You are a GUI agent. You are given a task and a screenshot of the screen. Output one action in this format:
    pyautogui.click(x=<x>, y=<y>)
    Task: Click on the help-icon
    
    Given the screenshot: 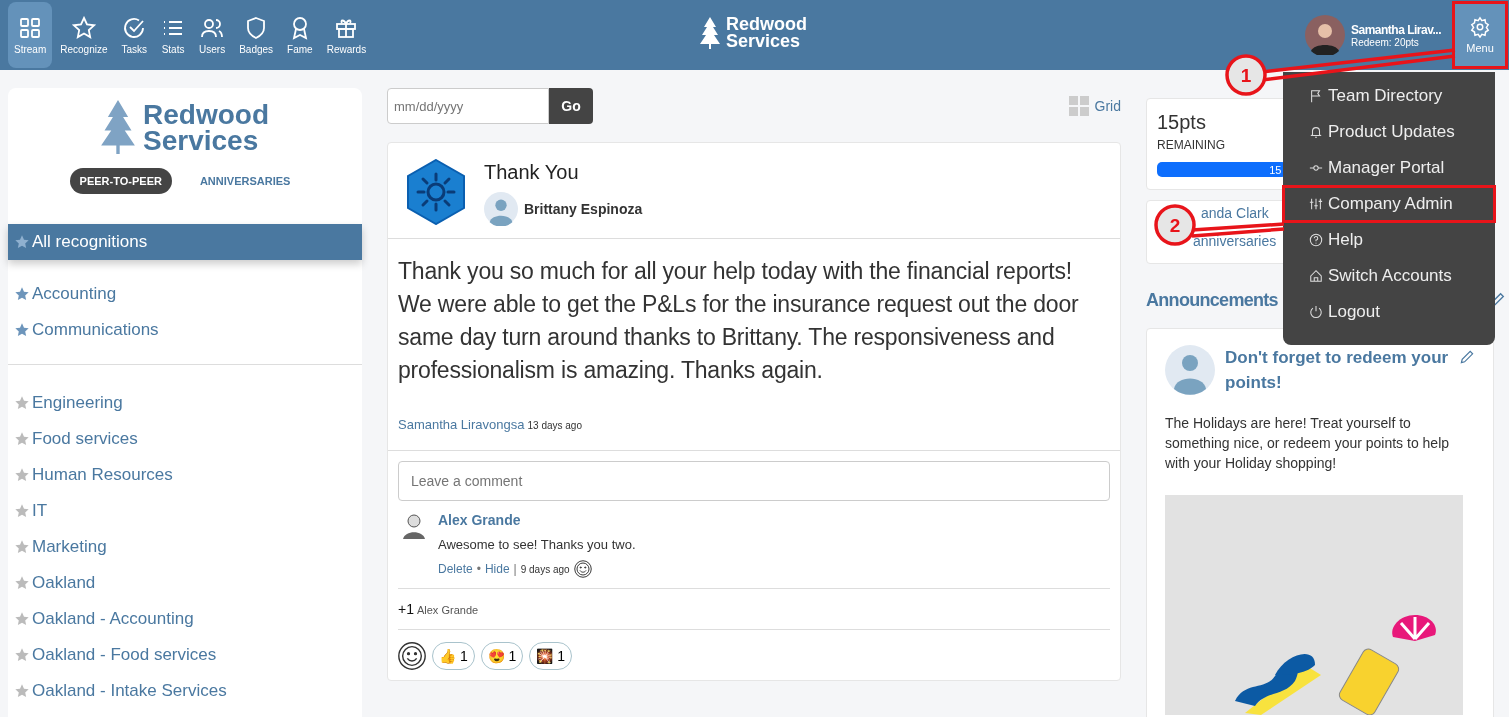 What is the action you would take?
    pyautogui.click(x=1316, y=240)
    